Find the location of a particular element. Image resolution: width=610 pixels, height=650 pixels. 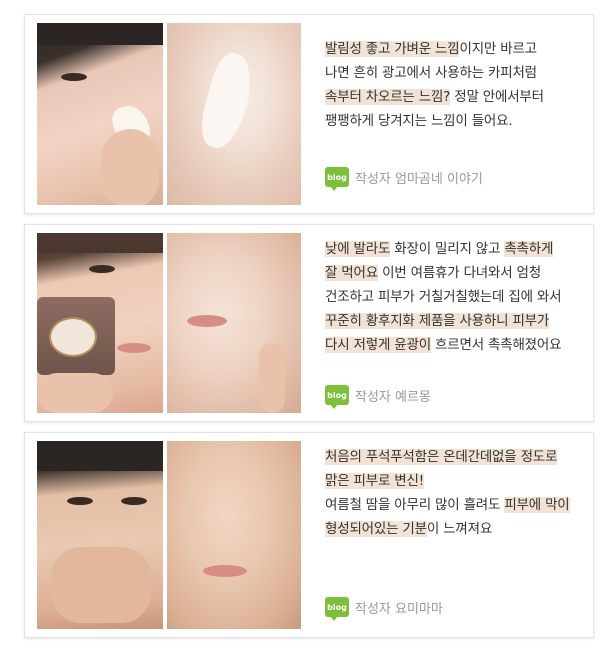

highlighted-text: 발림성 좋고 가벼운 느낌 is located at coordinates (392, 49).